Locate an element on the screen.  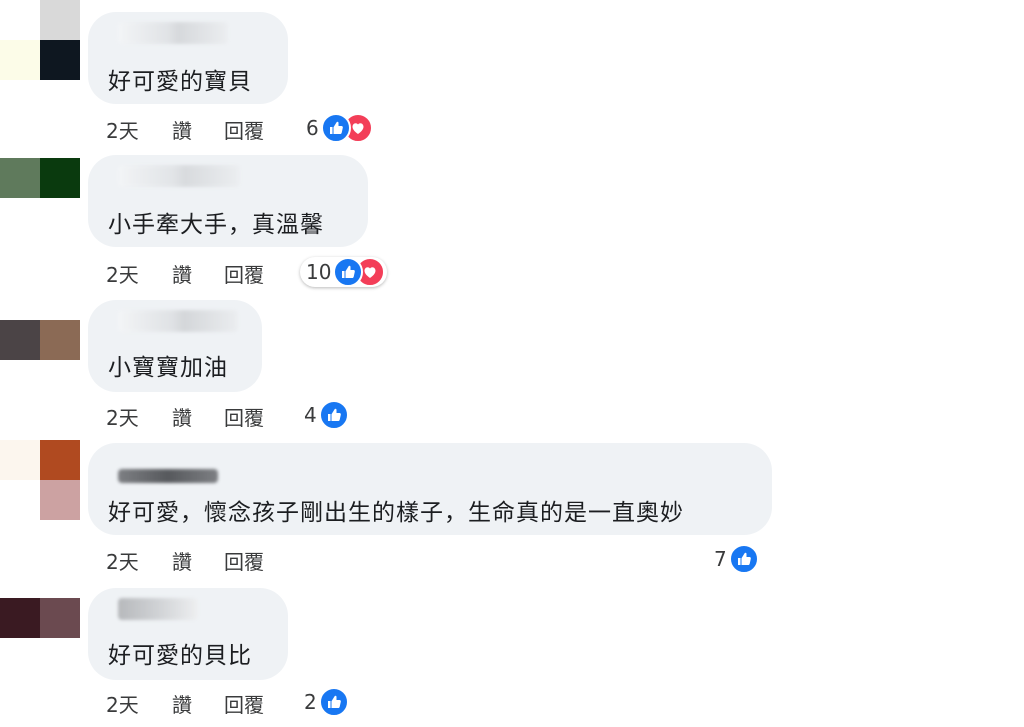
comment-actions: 2天 讚 回覆 4 is located at coordinates (256, 416).